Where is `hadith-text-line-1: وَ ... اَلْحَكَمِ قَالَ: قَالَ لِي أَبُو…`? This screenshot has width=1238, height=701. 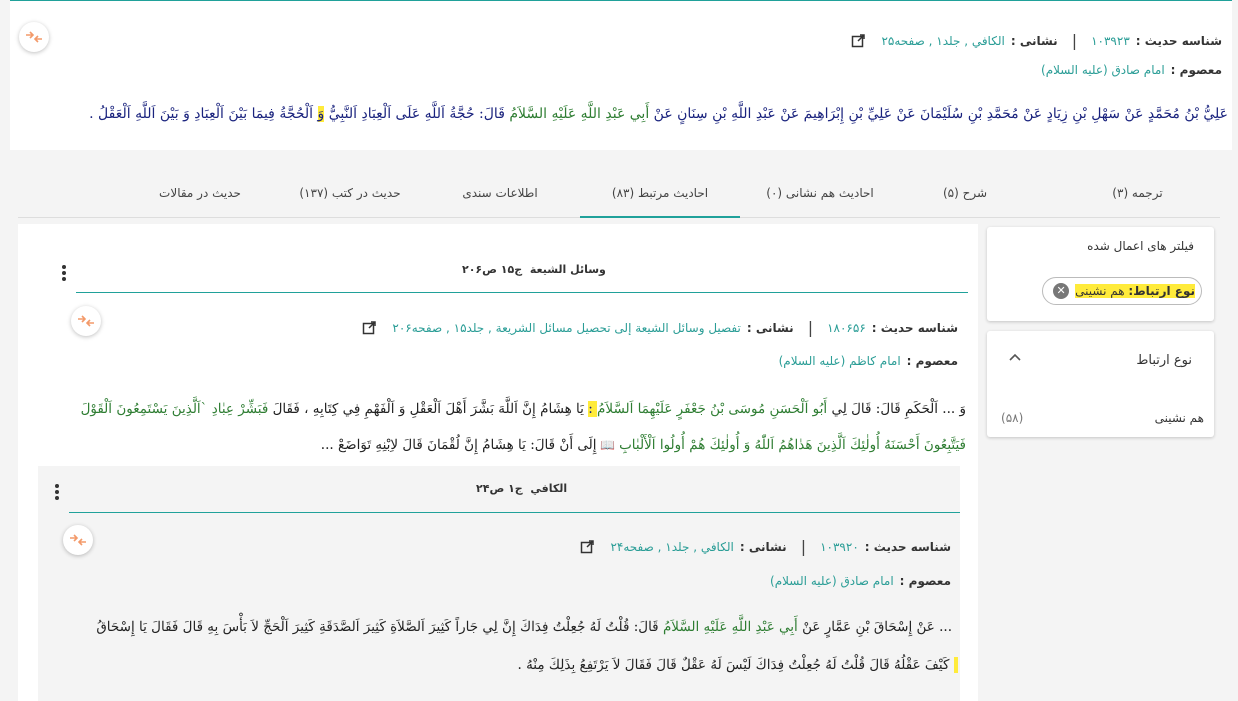 hadith-text-line-1: وَ ... اَلْحَكَمِ قَالَ: قَالَ لِي أَبُو… is located at coordinates (523, 409).